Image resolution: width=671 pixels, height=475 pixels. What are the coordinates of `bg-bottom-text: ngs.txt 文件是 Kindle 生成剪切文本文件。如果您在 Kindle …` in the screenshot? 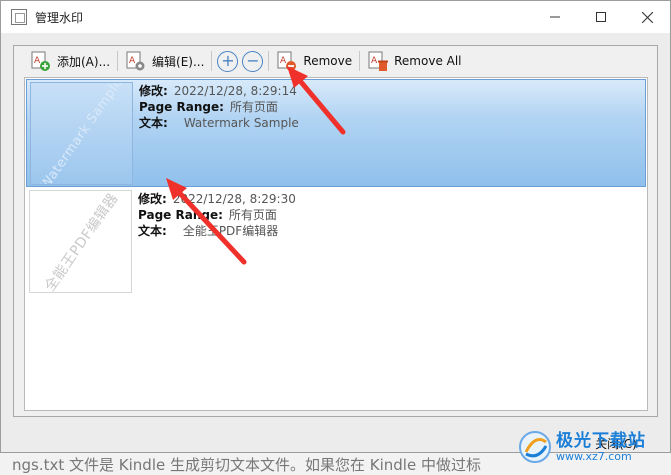 It's located at (246, 465).